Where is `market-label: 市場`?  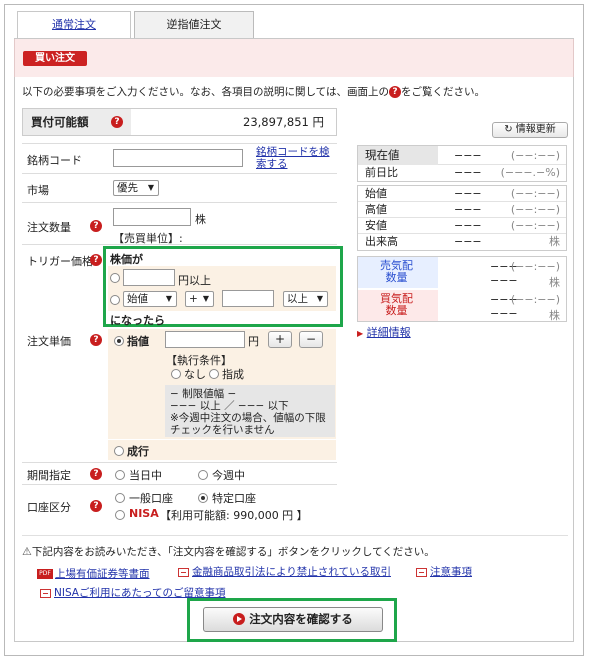 market-label: 市場 is located at coordinates (38, 190).